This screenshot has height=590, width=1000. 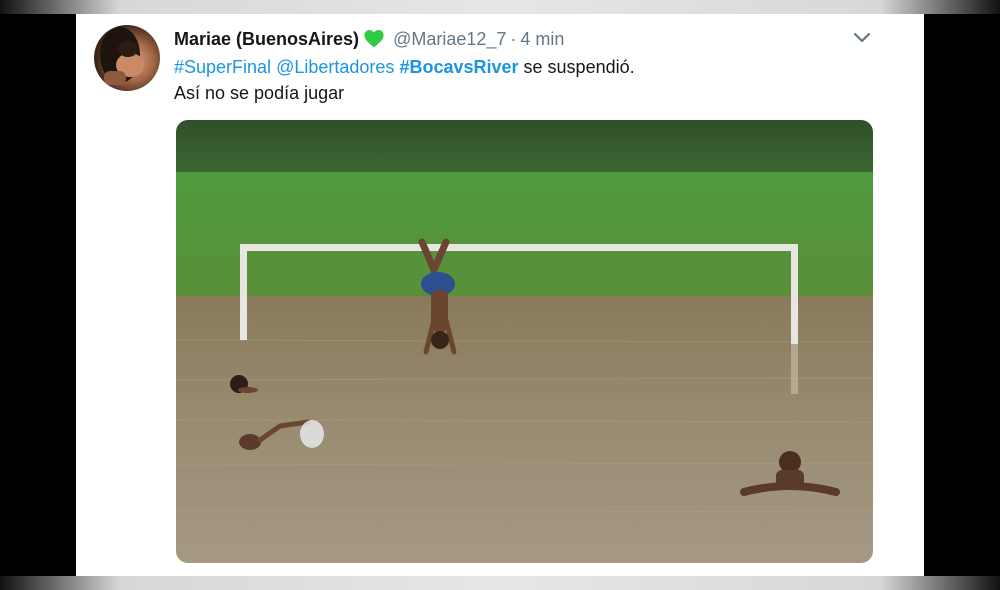 I want to click on user-handle: @Mariae12_7, so click(x=449, y=39).